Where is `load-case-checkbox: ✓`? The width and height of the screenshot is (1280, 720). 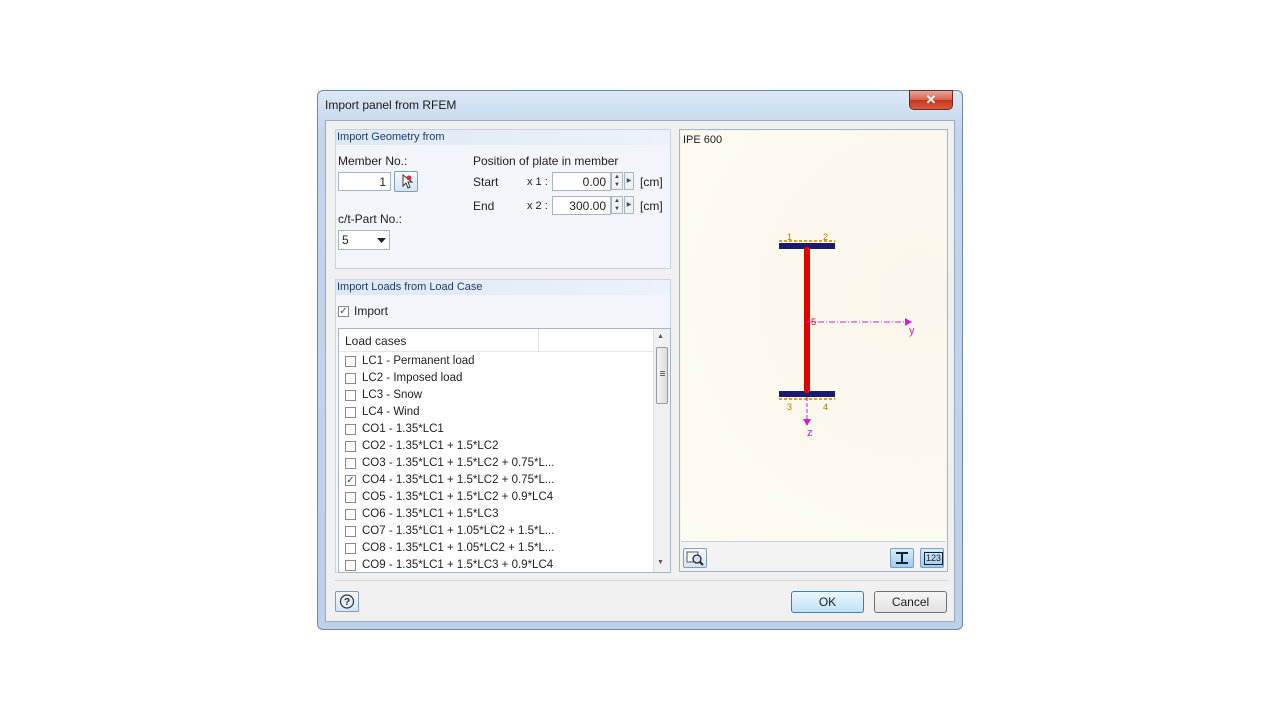
load-case-checkbox: ✓ is located at coordinates (350, 480).